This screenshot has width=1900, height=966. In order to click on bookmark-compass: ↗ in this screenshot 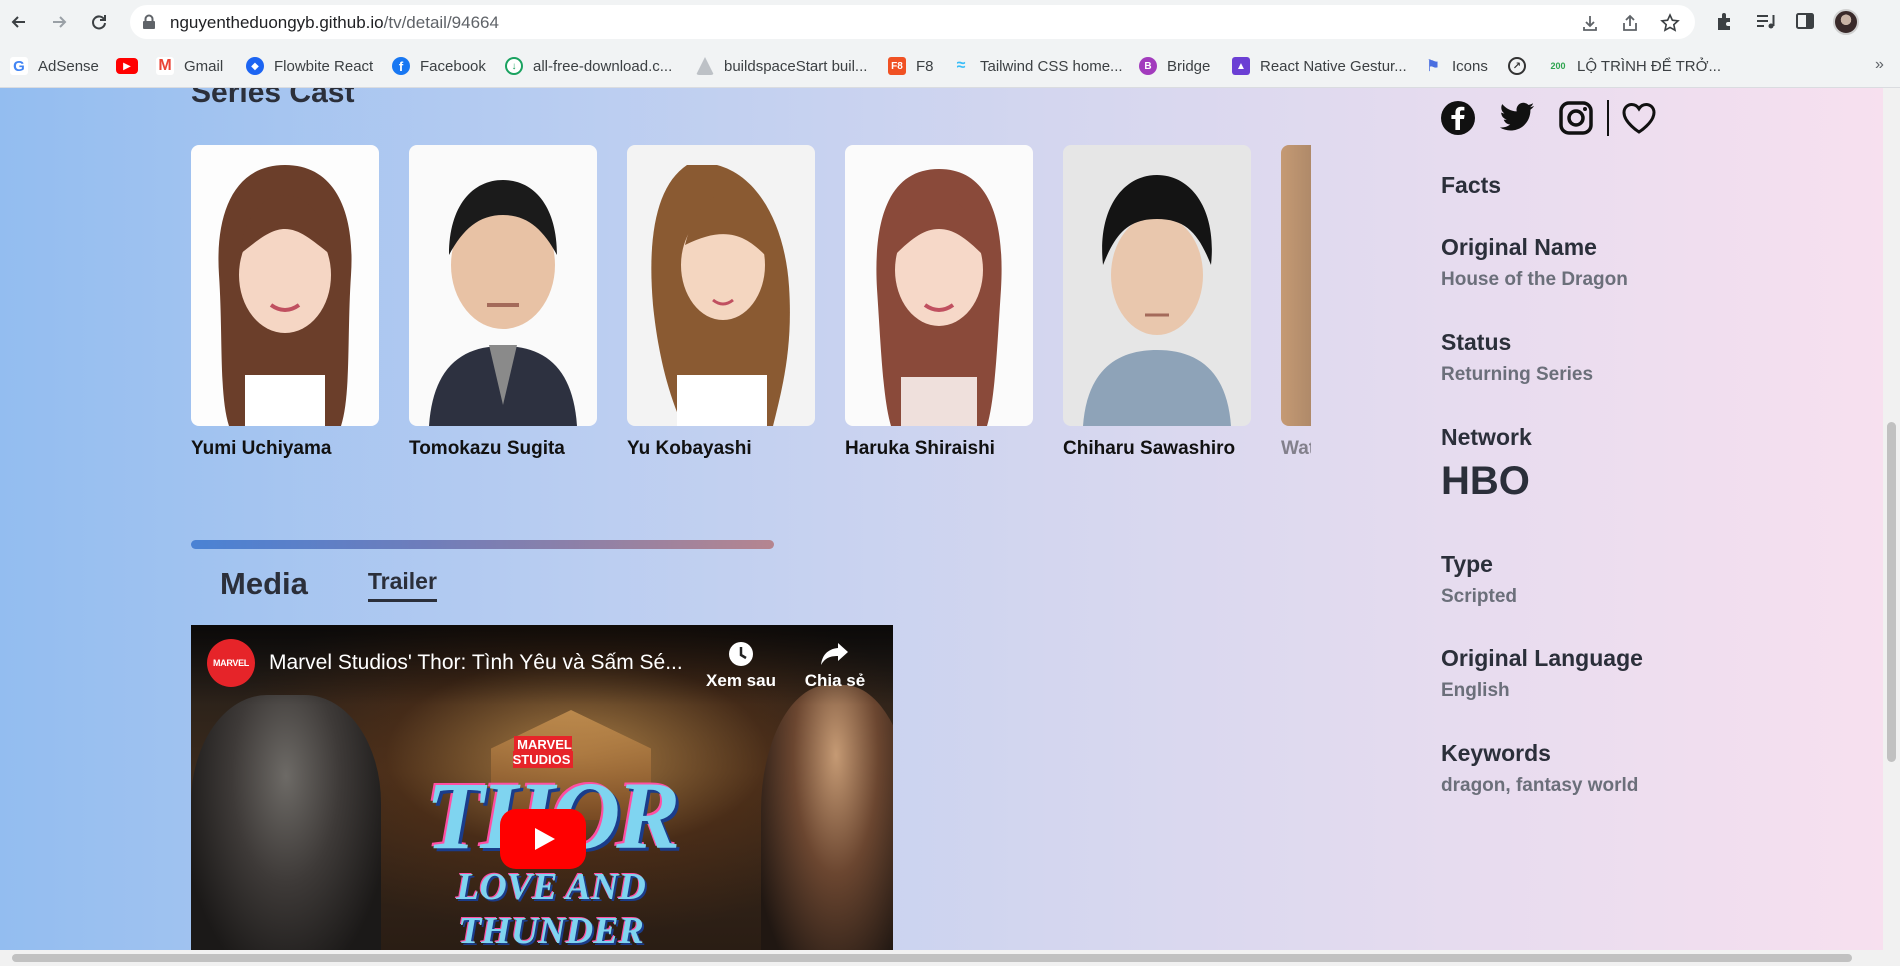, I will do `click(1522, 66)`.